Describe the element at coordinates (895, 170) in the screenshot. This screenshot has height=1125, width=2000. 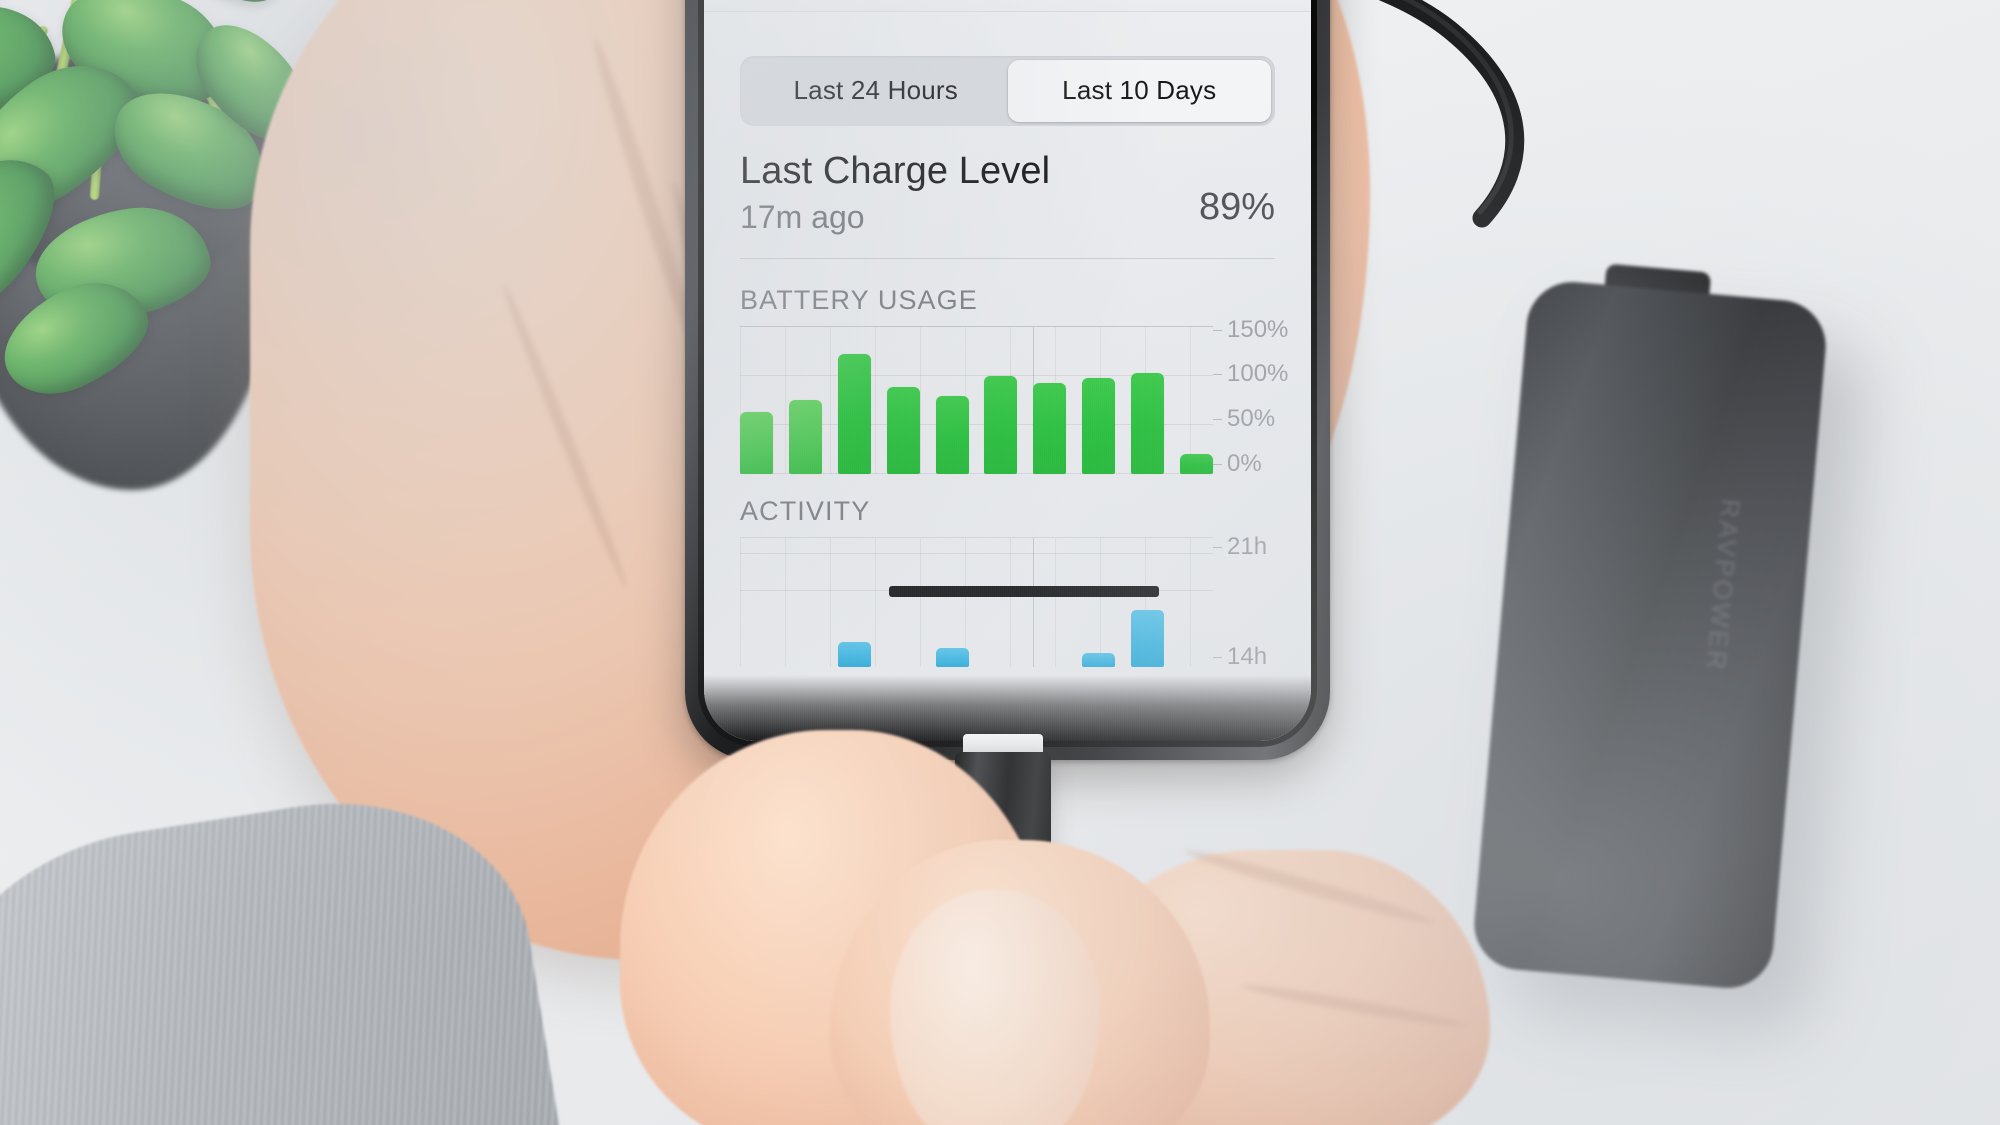
I see `last-charge-level-title: Last Charge Level` at that location.